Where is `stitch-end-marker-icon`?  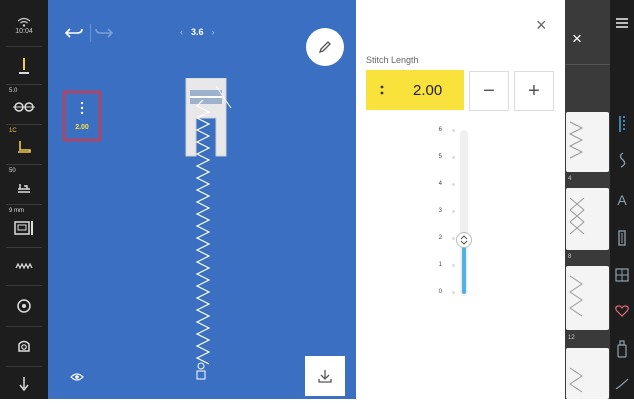 stitch-end-marker-icon is located at coordinates (201, 371).